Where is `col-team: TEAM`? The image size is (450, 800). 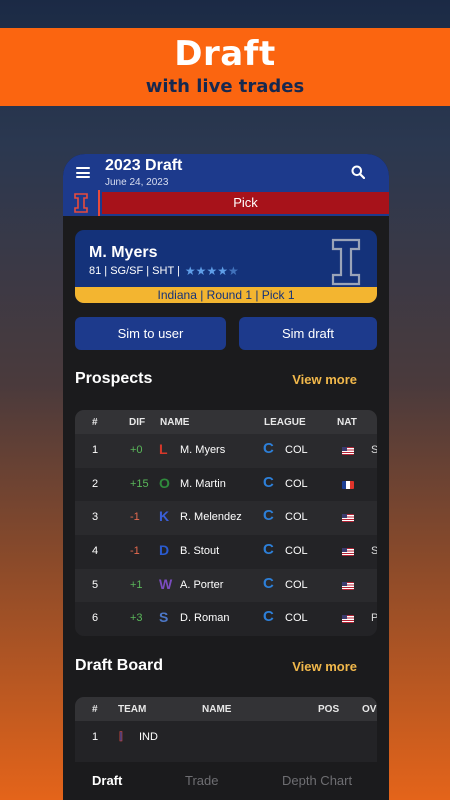
col-team: TEAM is located at coordinates (132, 709).